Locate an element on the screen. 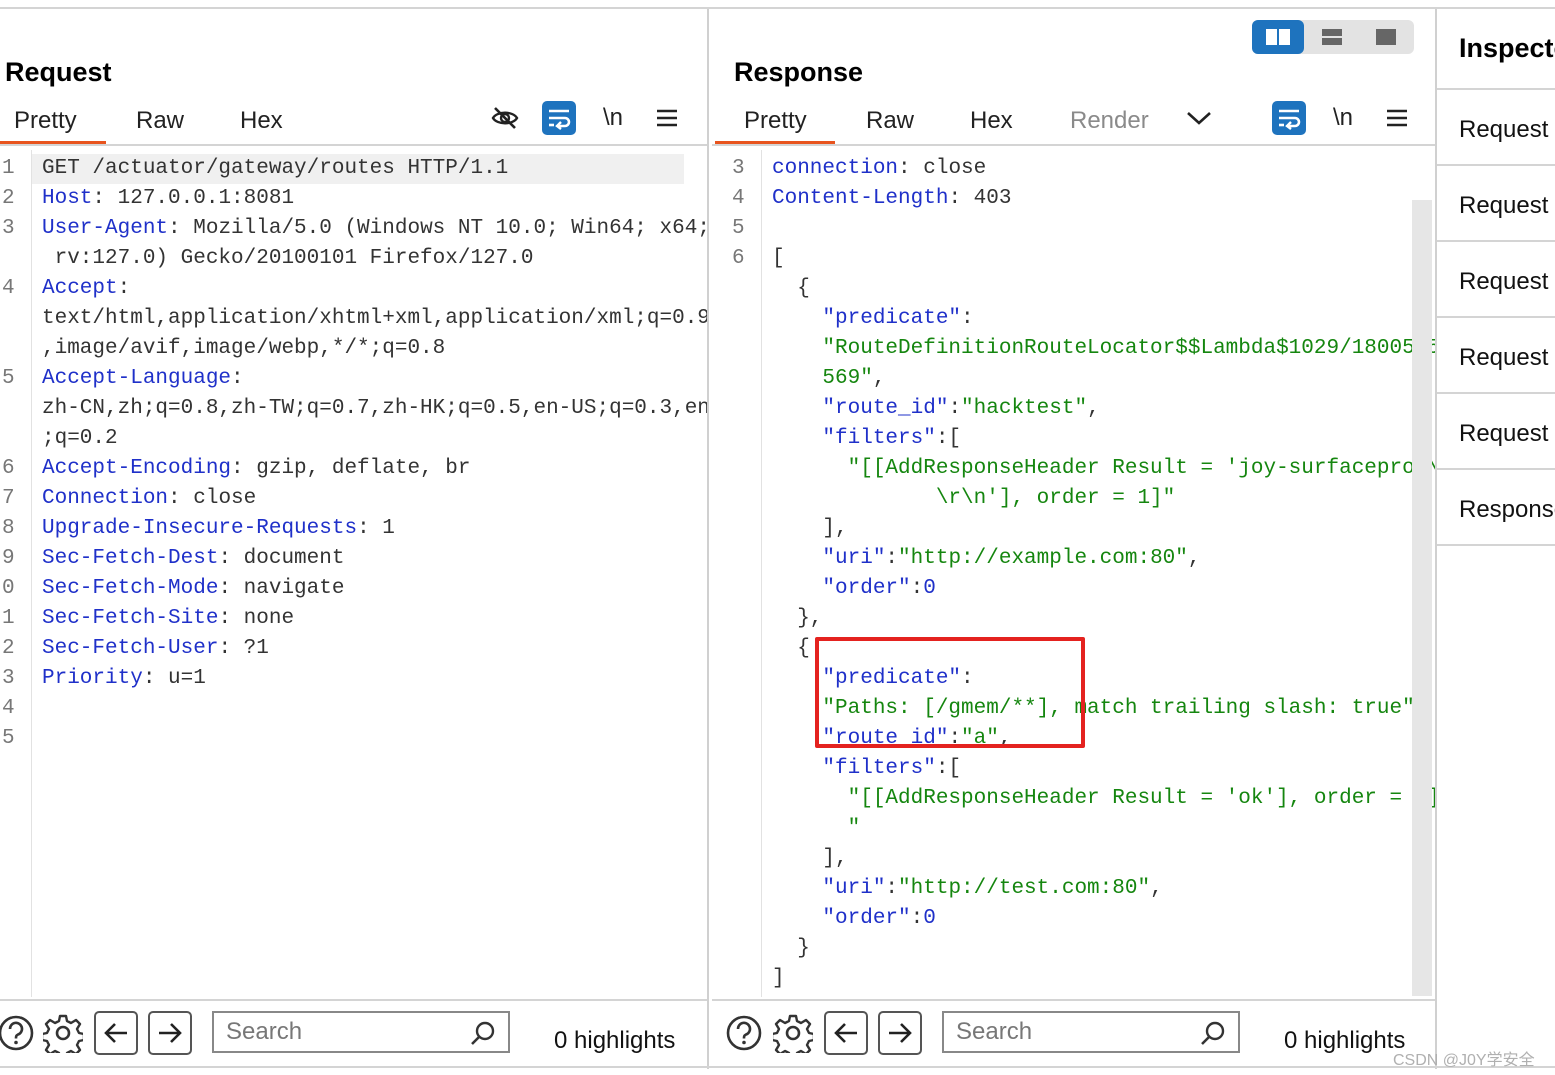 The width and height of the screenshot is (1555, 1075). code-line: "uri":"http://test.com:80", is located at coordinates (967, 889).